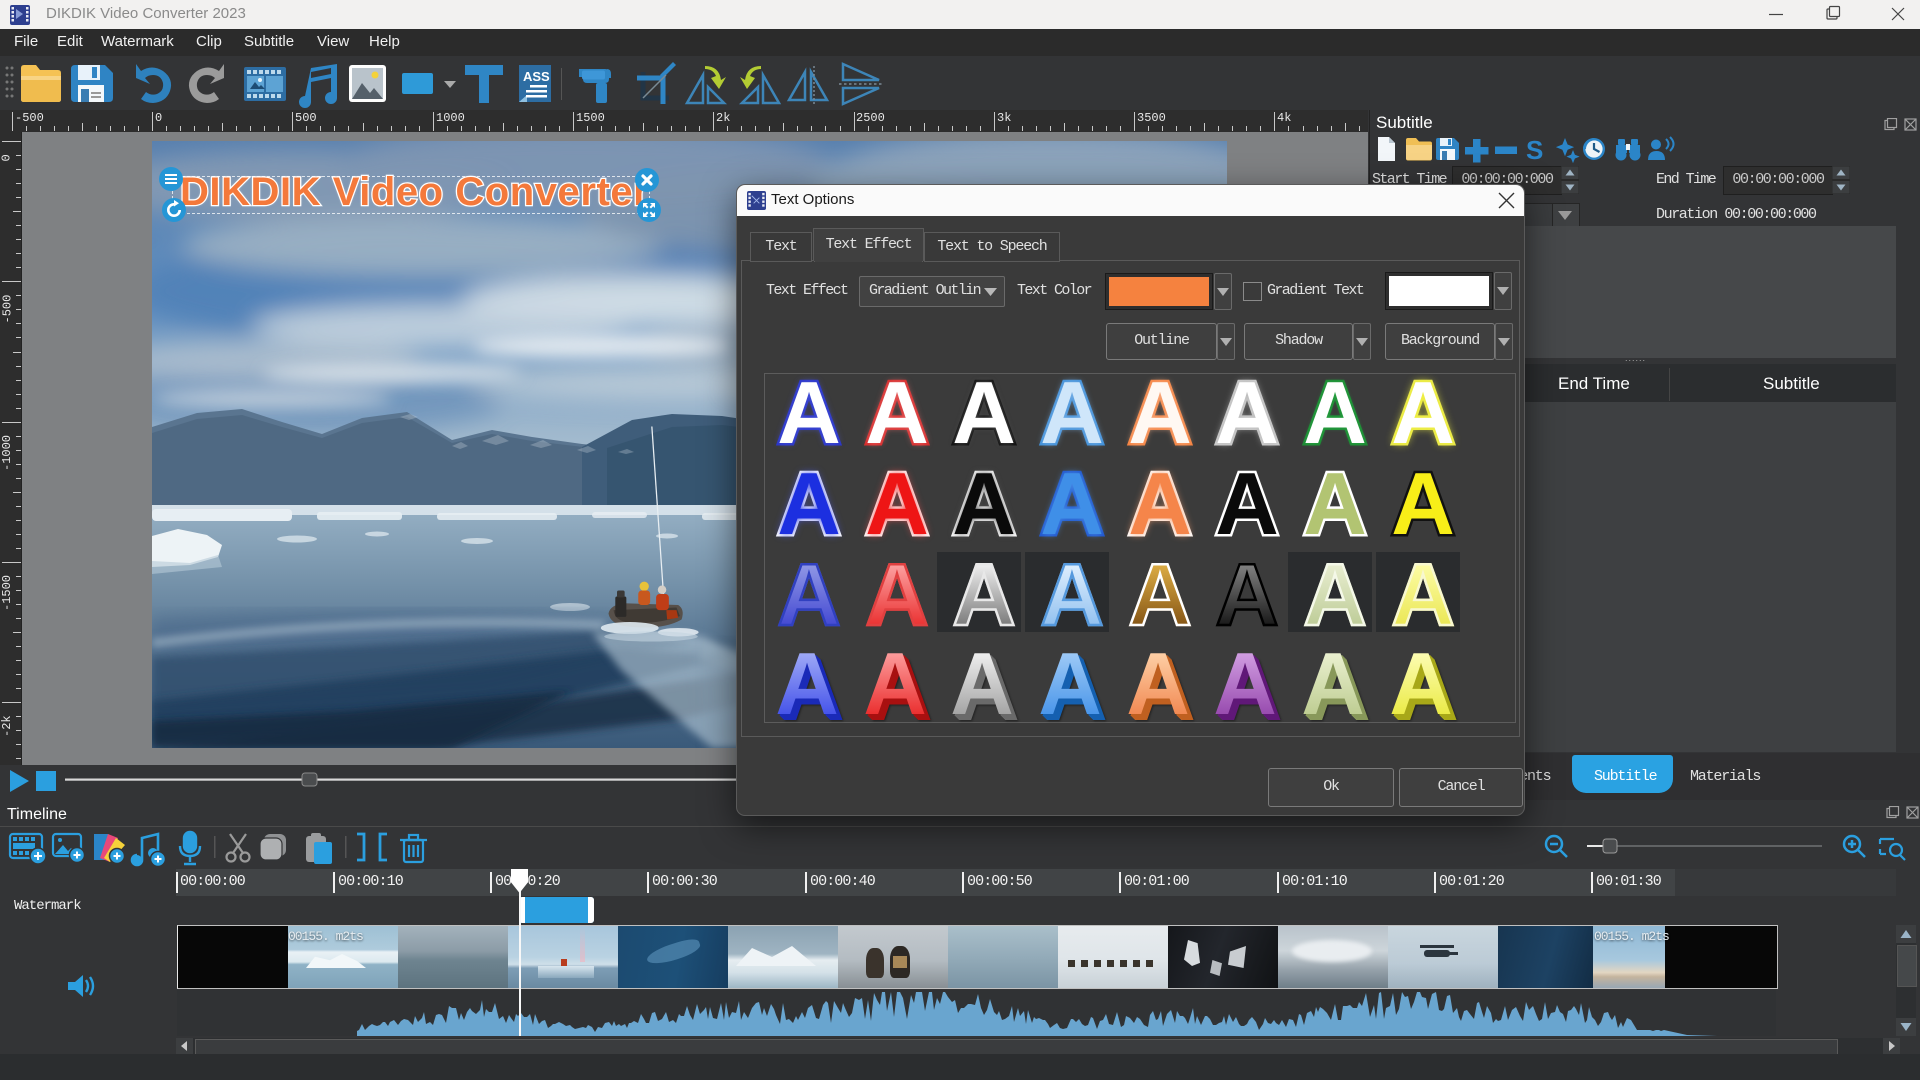  Describe the element at coordinates (536, 76) in the screenshot. I see `svg-text: ASS` at that location.